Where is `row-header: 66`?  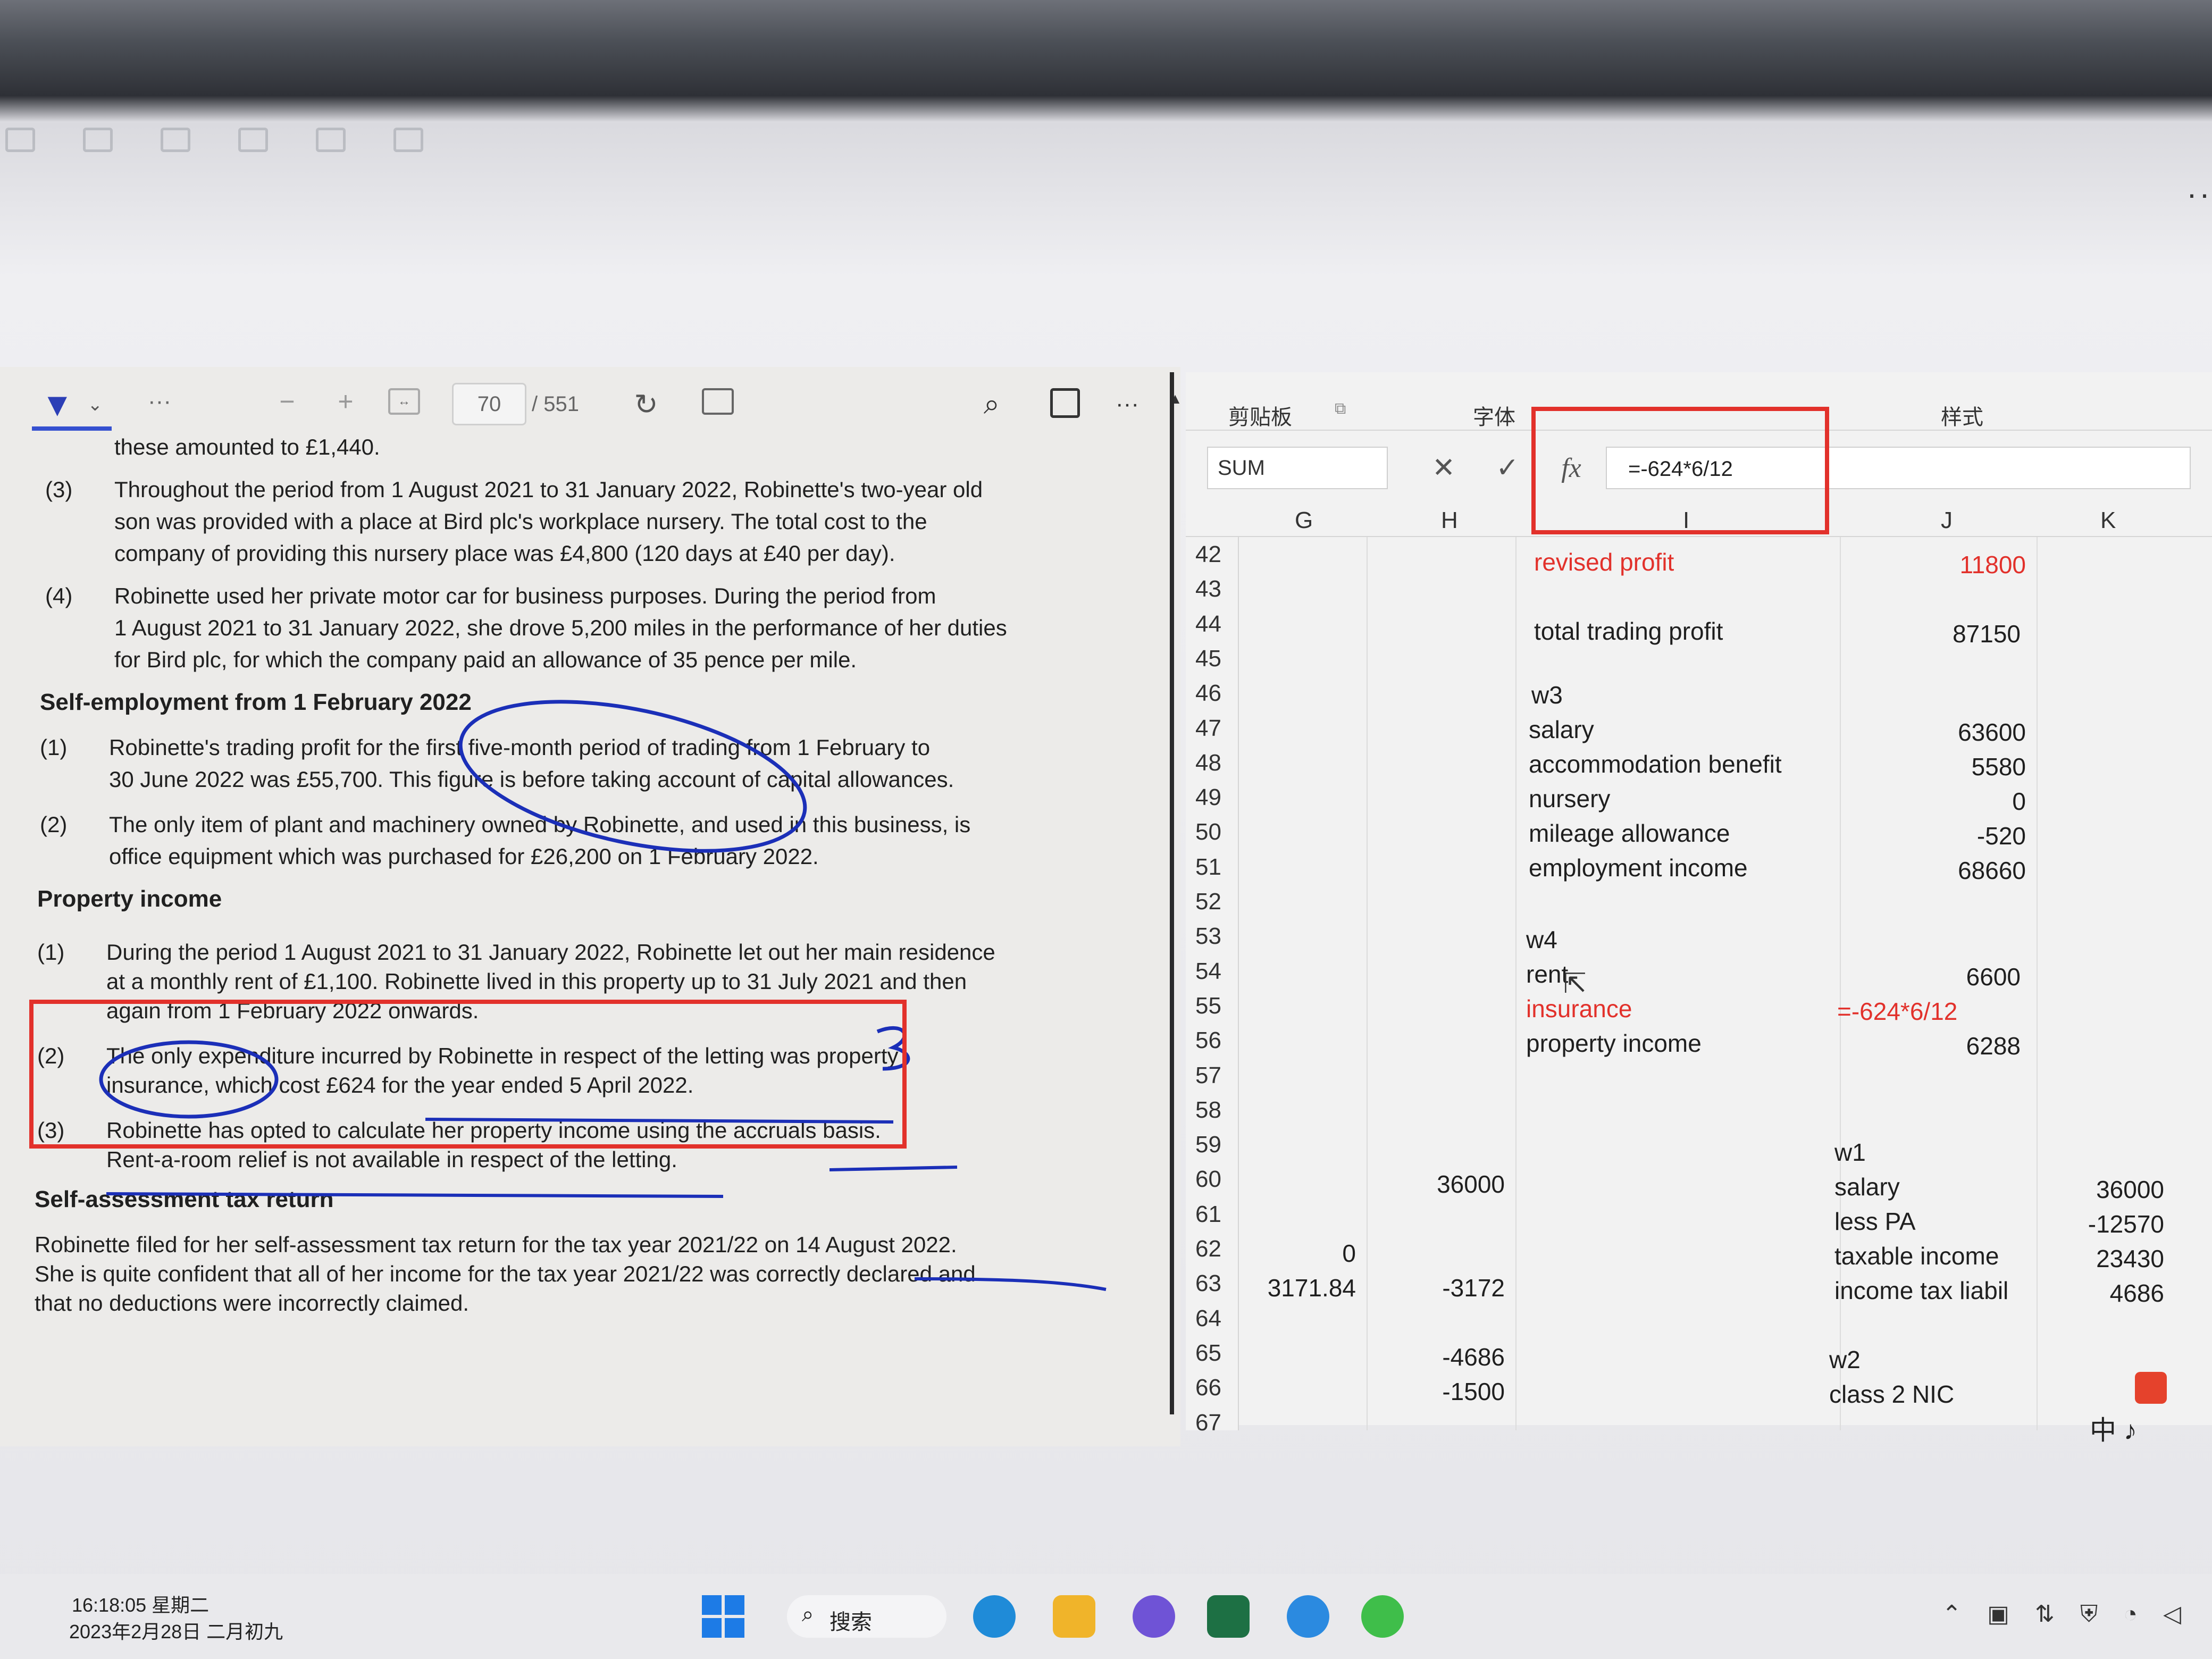 row-header: 66 is located at coordinates (1208, 1388).